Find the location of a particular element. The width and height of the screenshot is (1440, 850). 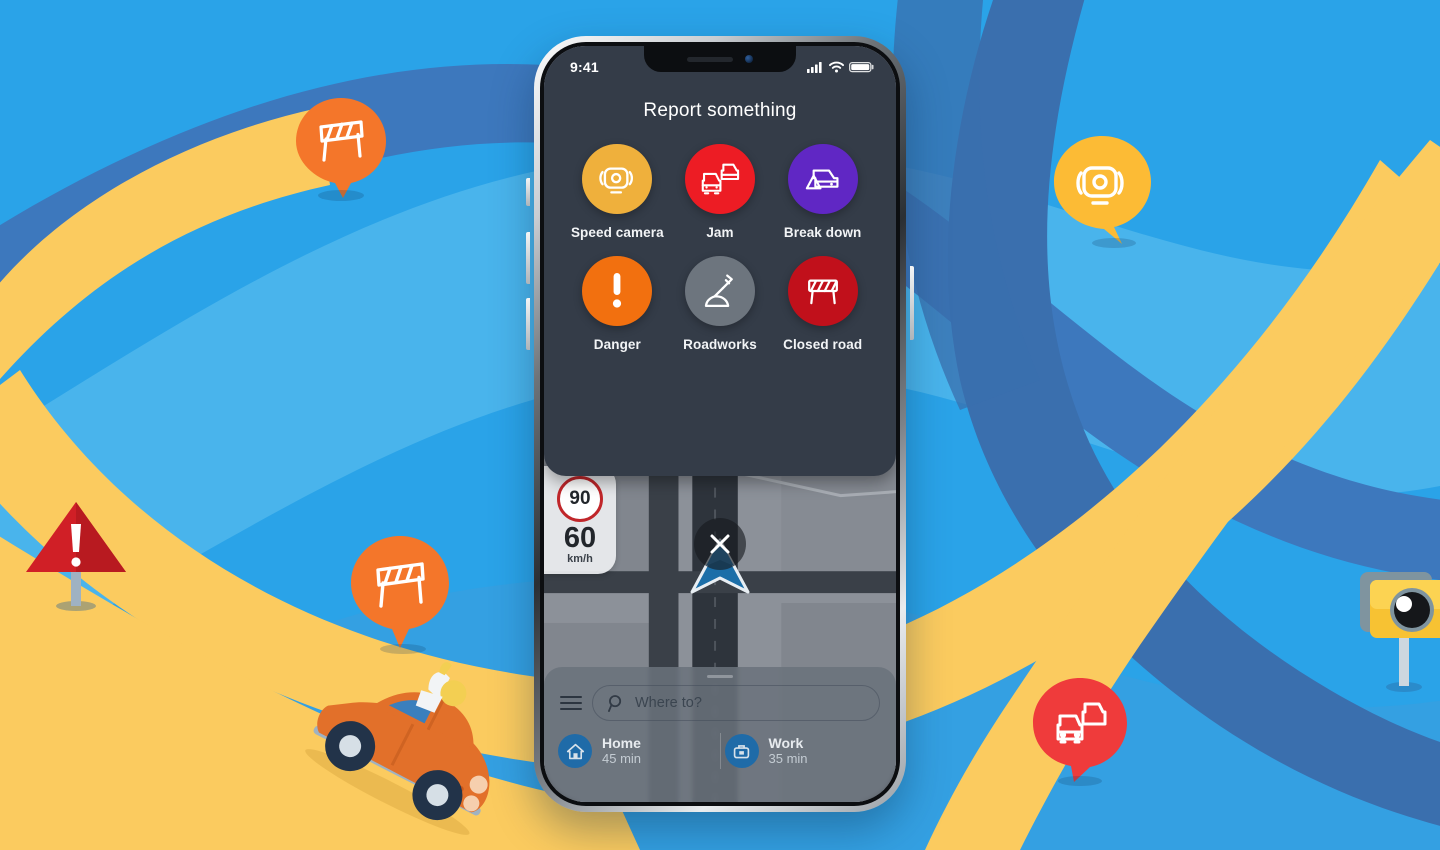

exclamation-icon is located at coordinates (617, 290).